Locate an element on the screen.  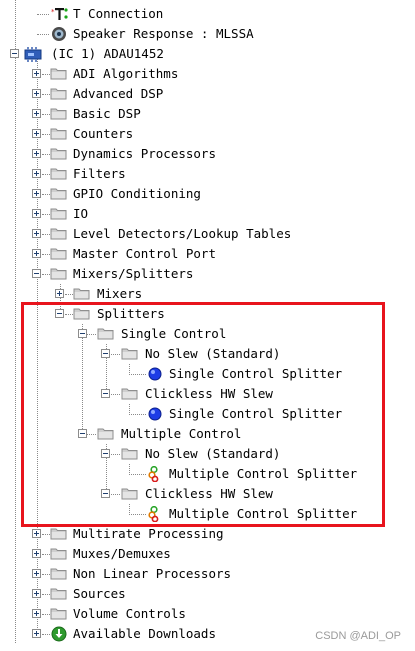
tree-item-label: Basic DSP is located at coordinates (107, 113).